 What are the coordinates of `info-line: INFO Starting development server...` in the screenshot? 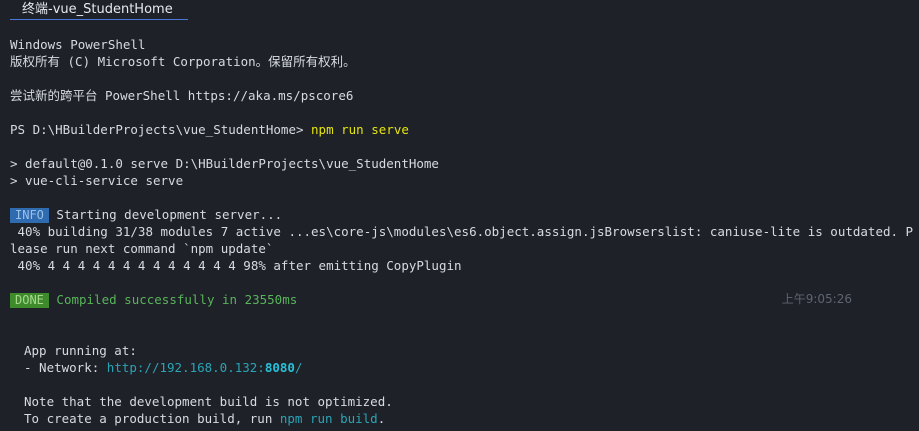 It's located at (460, 214).